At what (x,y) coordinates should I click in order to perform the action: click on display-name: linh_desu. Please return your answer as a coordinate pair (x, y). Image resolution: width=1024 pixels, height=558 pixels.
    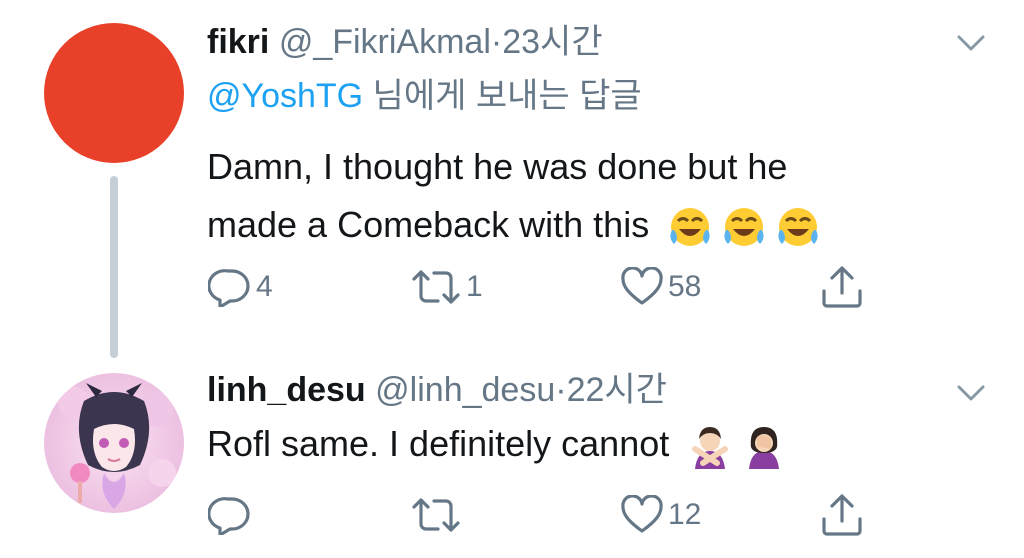
    Looking at the image, I should click on (286, 390).